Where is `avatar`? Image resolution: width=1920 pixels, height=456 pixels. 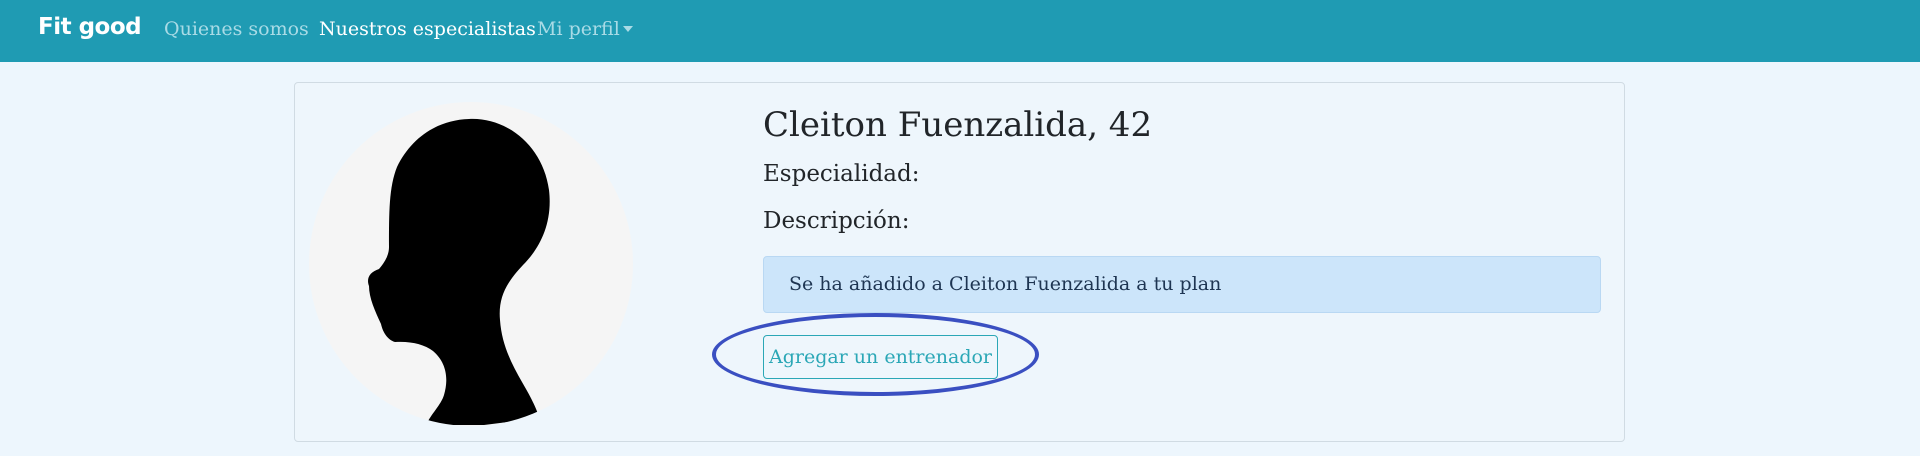
avatar is located at coordinates (471, 264).